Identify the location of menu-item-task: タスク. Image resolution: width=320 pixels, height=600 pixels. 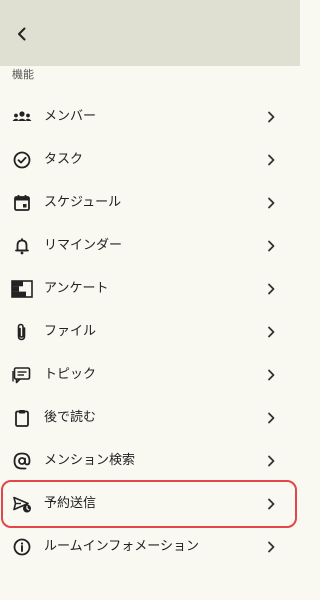
(150, 160).